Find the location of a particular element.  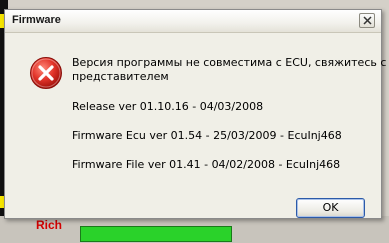

release-version: Release ver 01.10.16 - 04/03/2008 is located at coordinates (168, 106).